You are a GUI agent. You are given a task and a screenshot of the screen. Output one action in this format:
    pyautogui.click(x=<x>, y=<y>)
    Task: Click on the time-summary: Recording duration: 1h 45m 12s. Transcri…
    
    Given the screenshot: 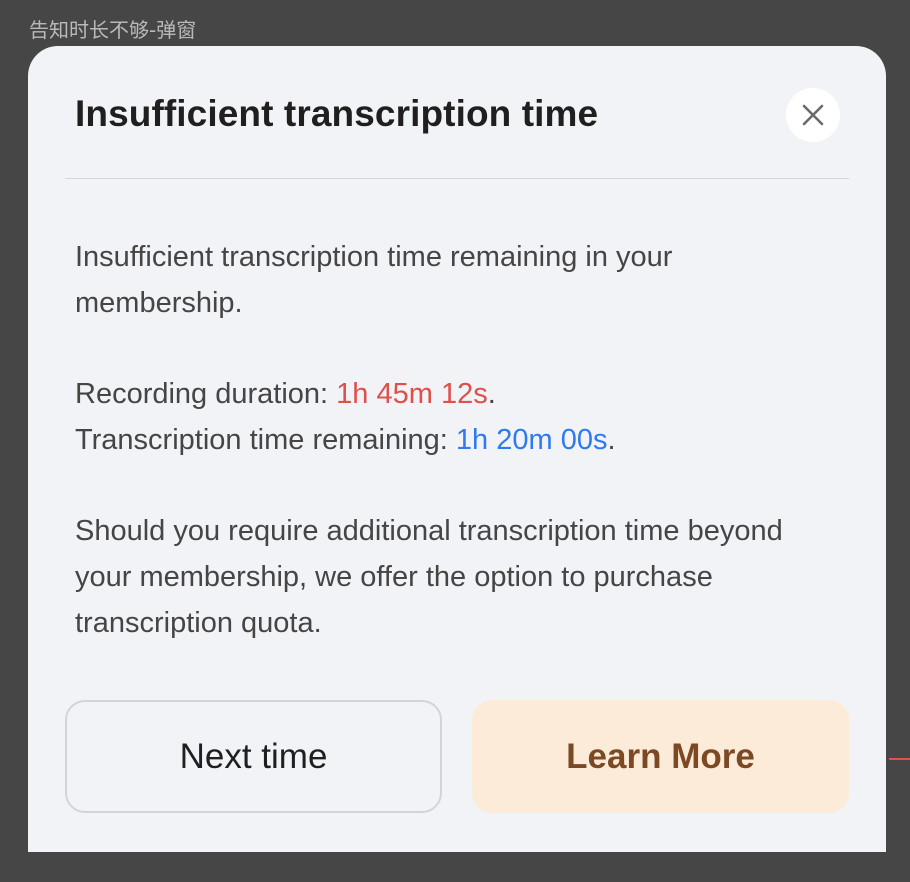 What is the action you would take?
    pyautogui.click(x=445, y=417)
    